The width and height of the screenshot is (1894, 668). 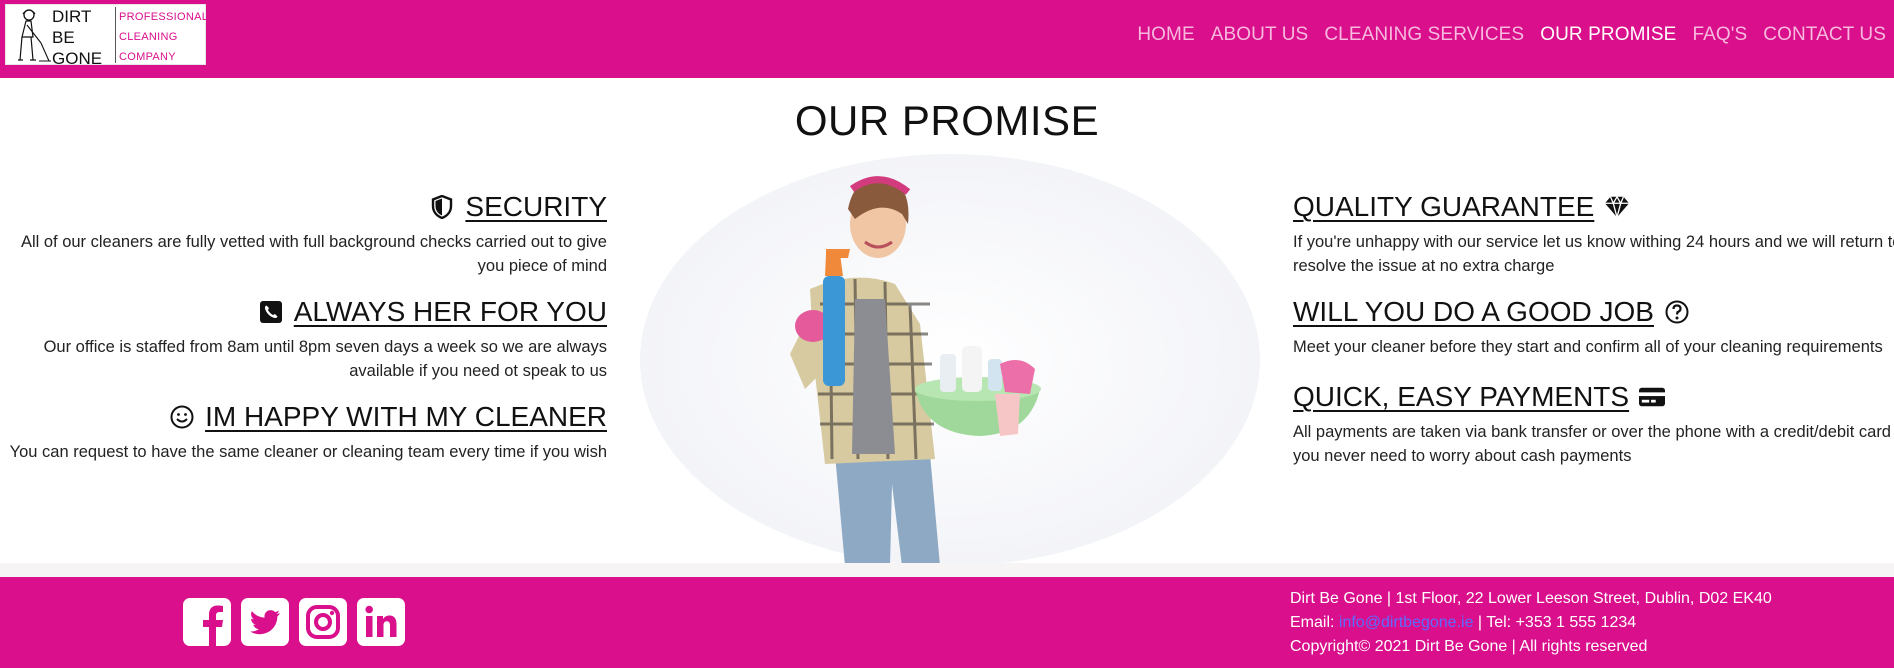 What do you see at coordinates (148, 37) in the screenshot?
I see `logo-tagline-line: CLEANING` at bounding box center [148, 37].